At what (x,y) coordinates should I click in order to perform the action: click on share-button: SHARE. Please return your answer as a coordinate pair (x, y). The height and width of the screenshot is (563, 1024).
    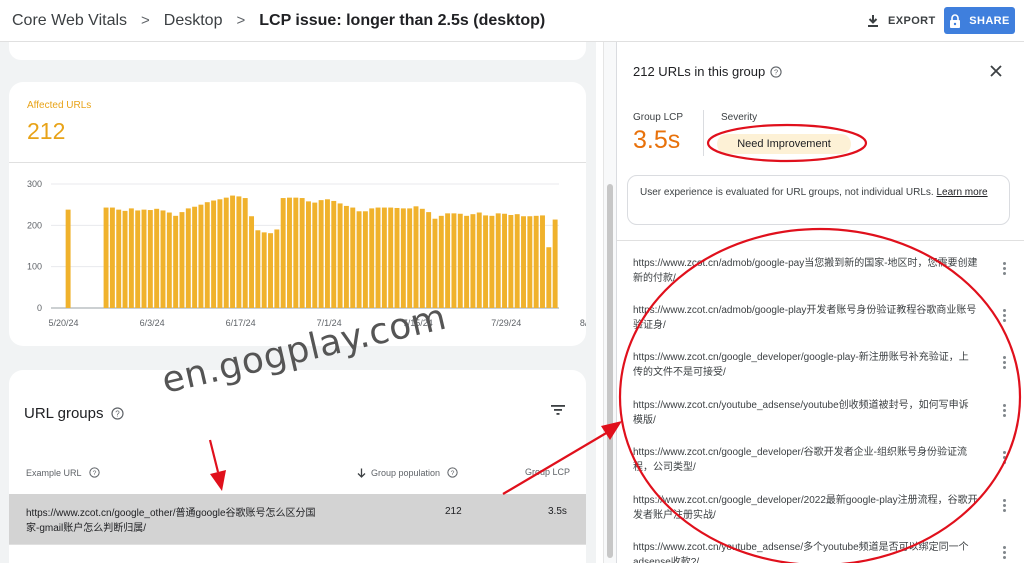
    Looking at the image, I should click on (979, 20).